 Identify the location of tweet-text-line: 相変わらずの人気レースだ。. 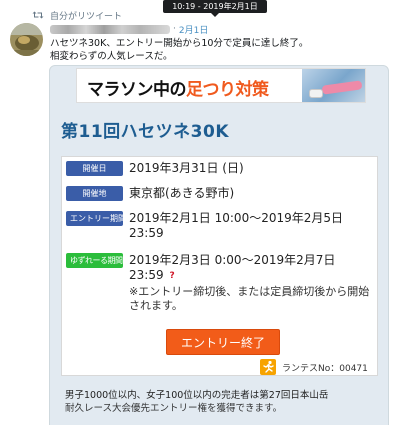
(111, 56).